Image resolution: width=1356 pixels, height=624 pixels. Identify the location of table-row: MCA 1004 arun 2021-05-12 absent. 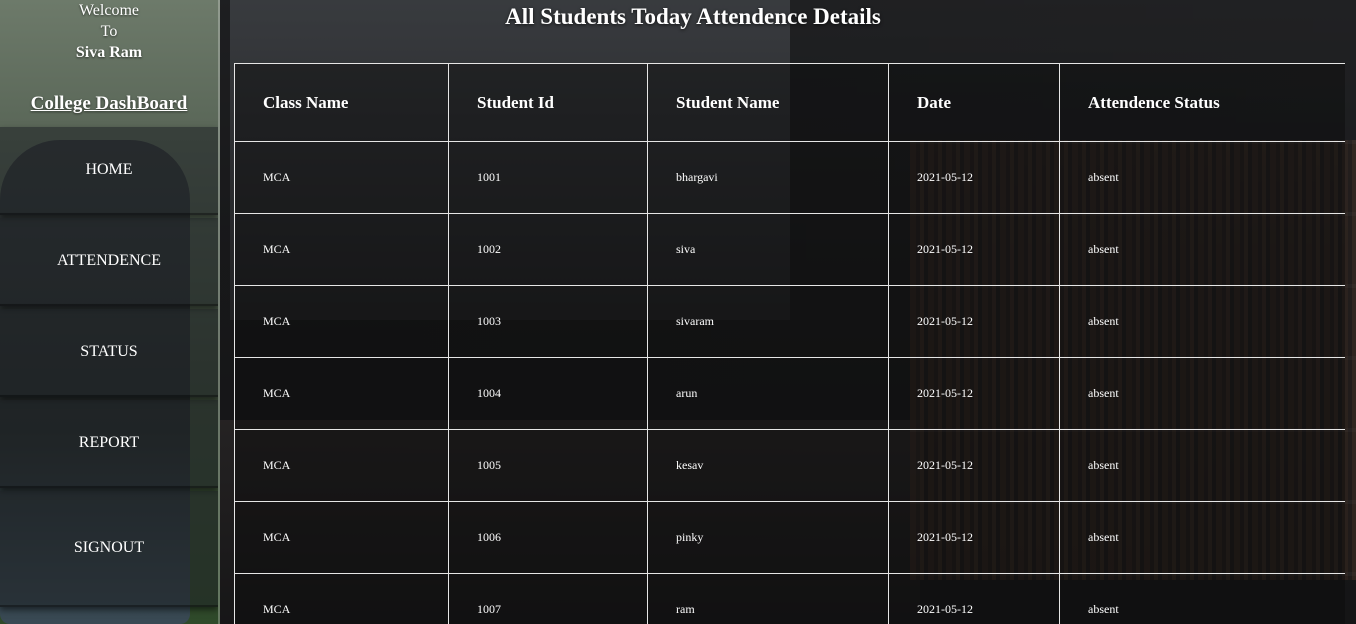
(789, 393).